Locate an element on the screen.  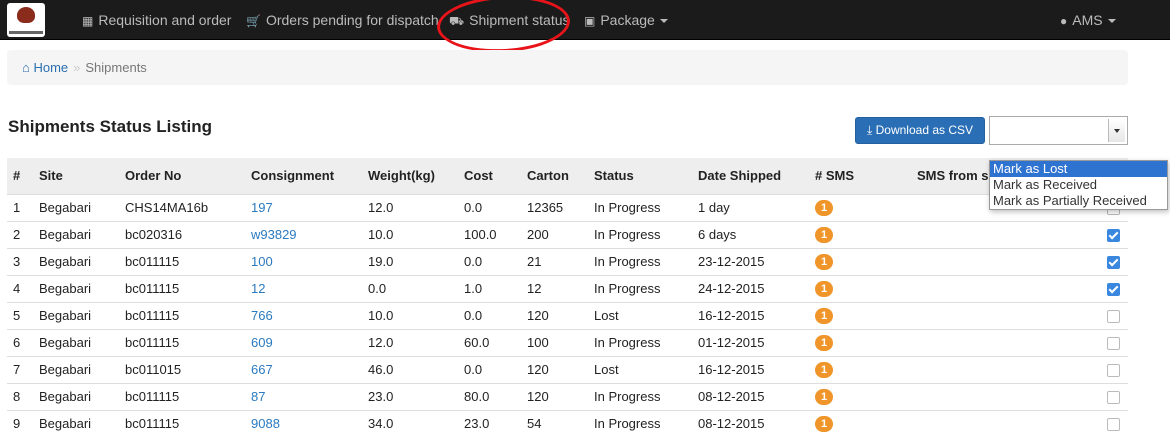
weight-cell: 0.0 is located at coordinates (416, 288).